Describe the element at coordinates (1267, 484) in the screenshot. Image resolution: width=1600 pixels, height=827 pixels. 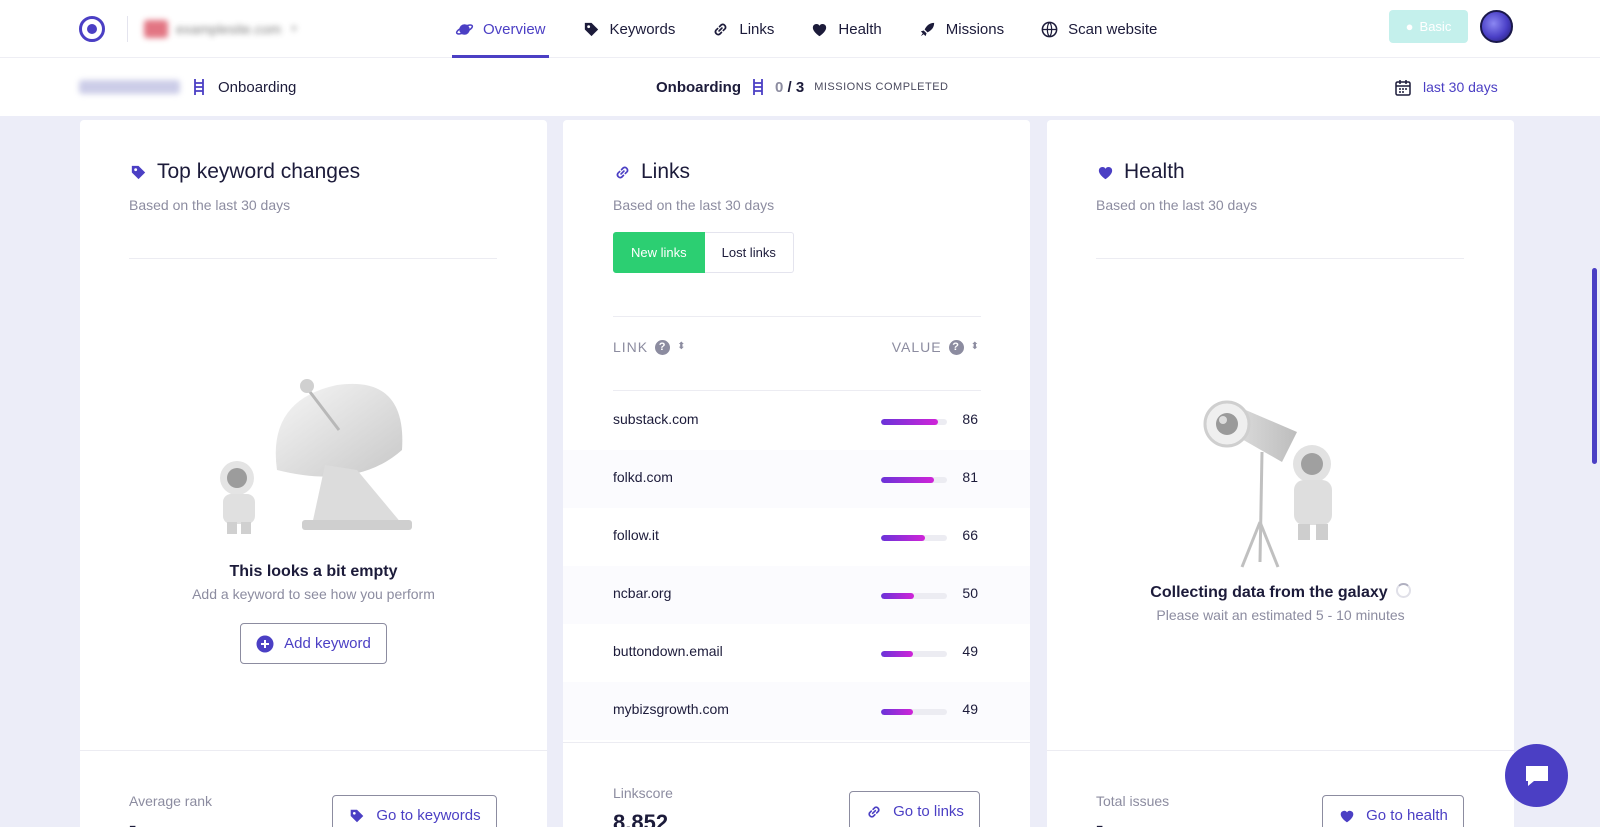
I see `astronaut-telescope-illustration` at that location.